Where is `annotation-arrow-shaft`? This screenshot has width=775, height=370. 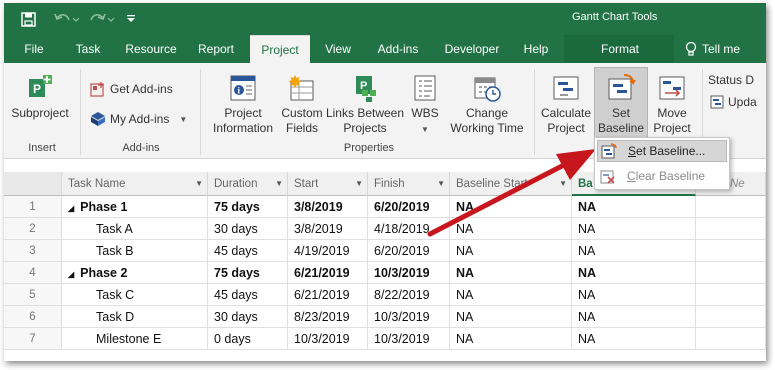 annotation-arrow-shaft is located at coordinates (496, 200).